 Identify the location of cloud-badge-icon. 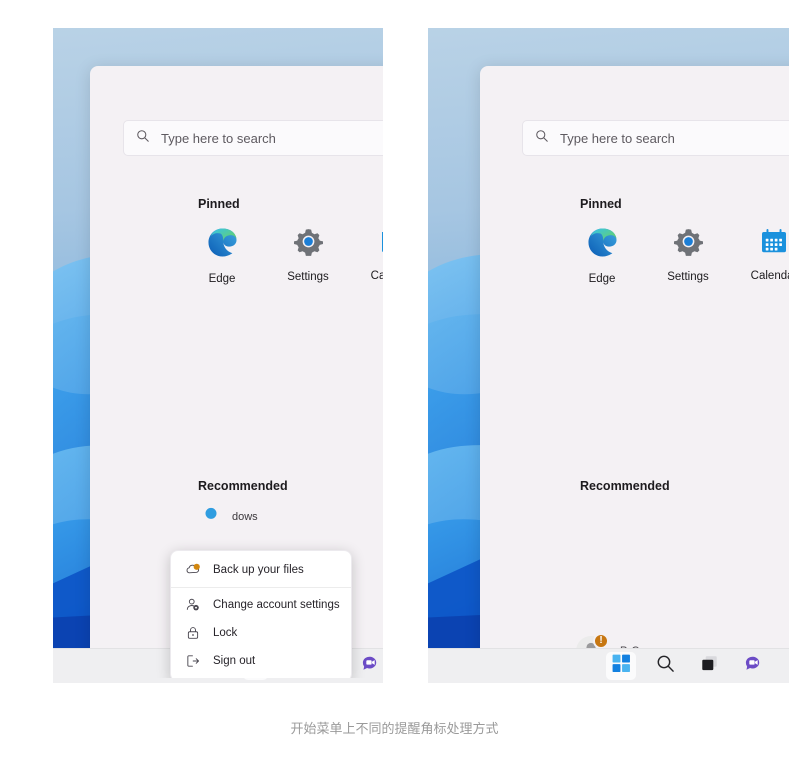
(193, 570).